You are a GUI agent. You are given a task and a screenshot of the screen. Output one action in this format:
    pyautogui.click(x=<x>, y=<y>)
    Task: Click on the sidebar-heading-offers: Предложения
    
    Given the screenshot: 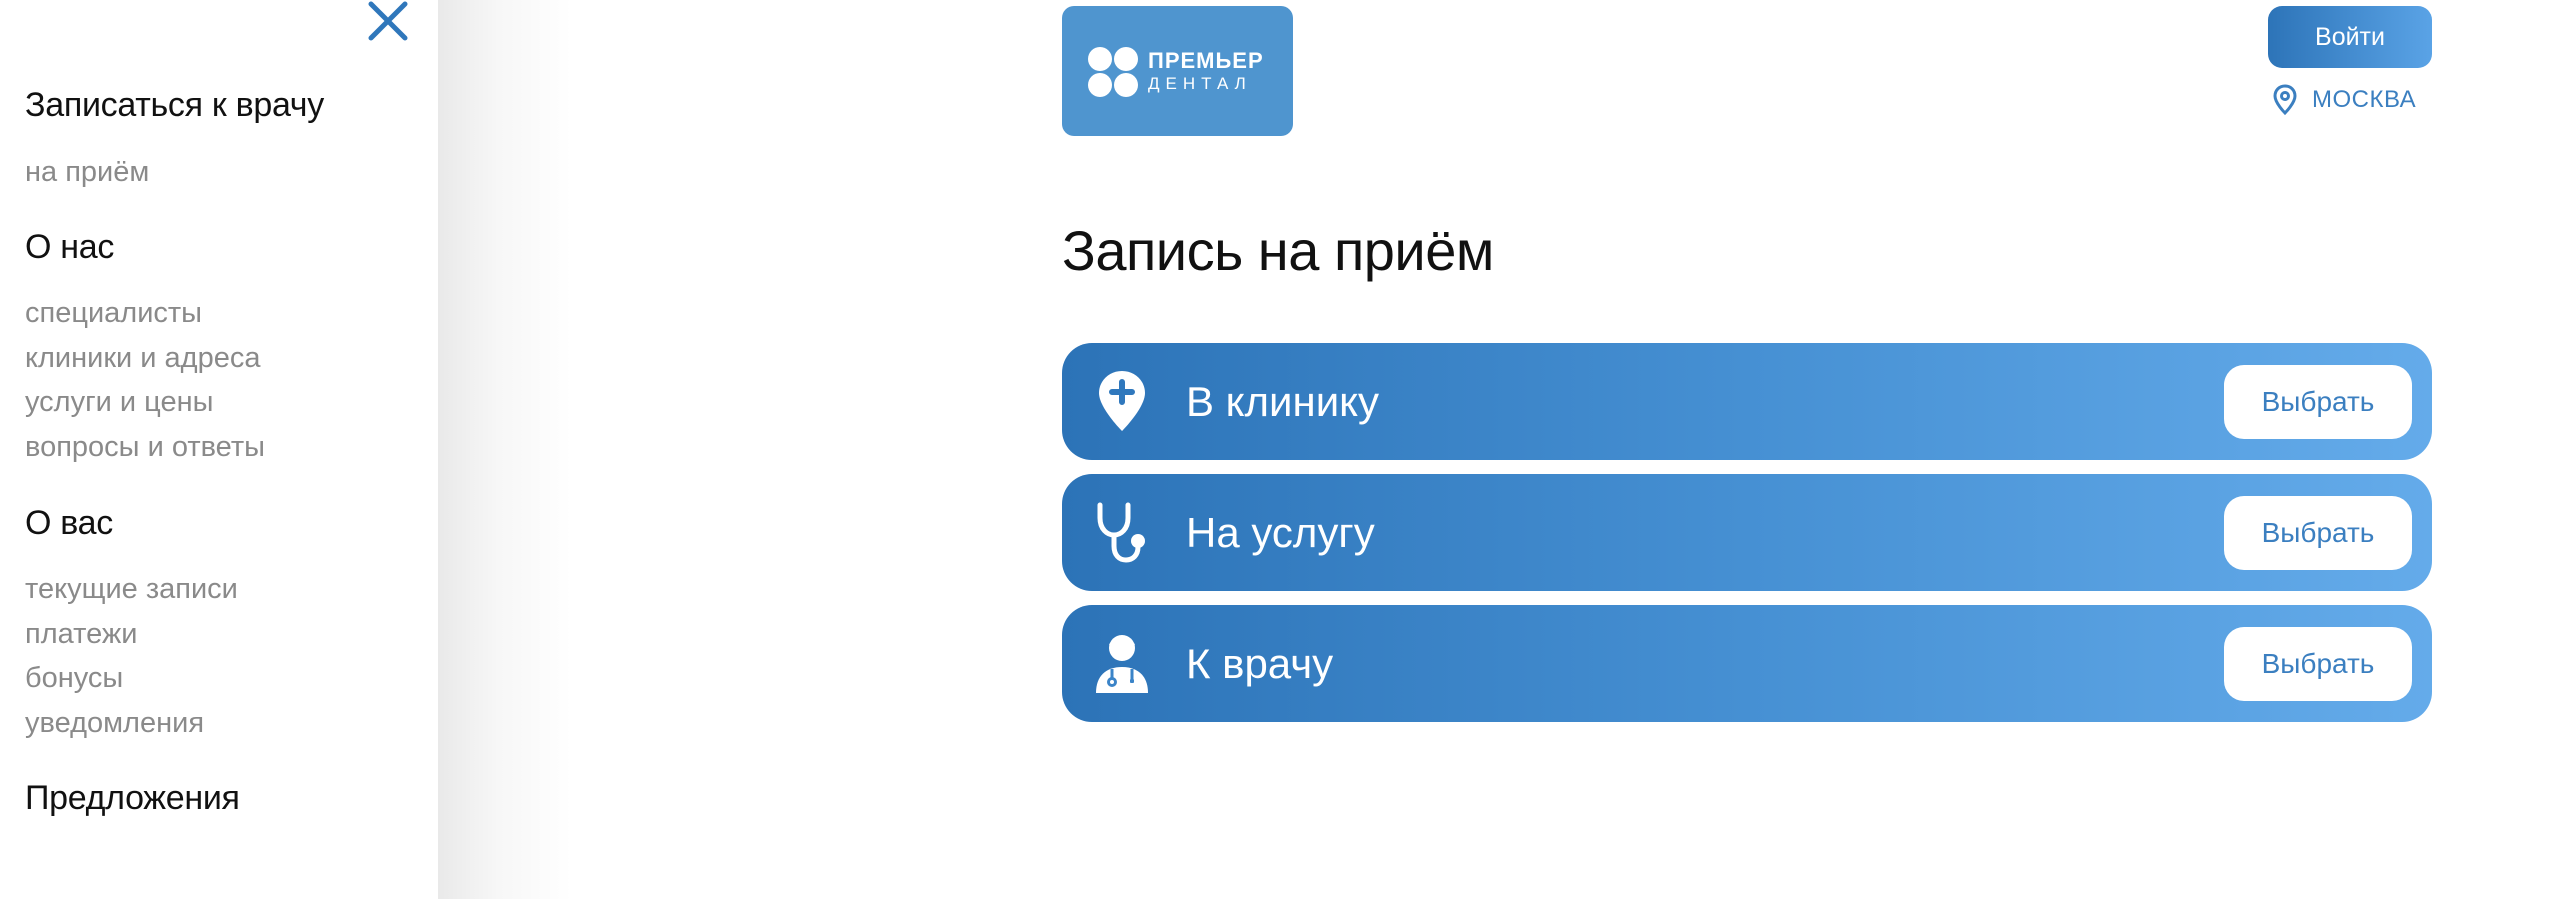 What is the action you would take?
    pyautogui.click(x=132, y=798)
    